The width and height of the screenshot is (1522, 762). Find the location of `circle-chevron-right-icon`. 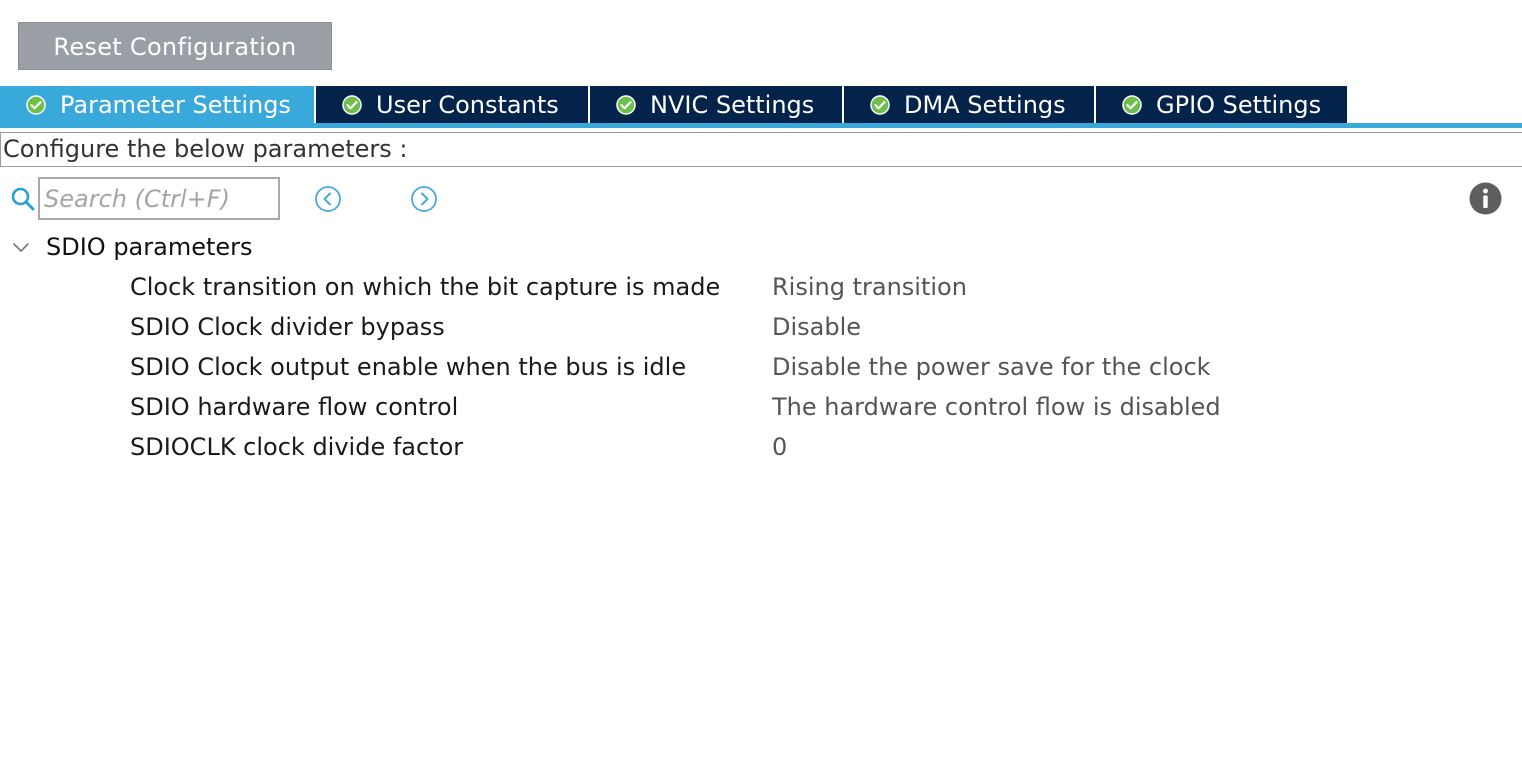

circle-chevron-right-icon is located at coordinates (424, 199).